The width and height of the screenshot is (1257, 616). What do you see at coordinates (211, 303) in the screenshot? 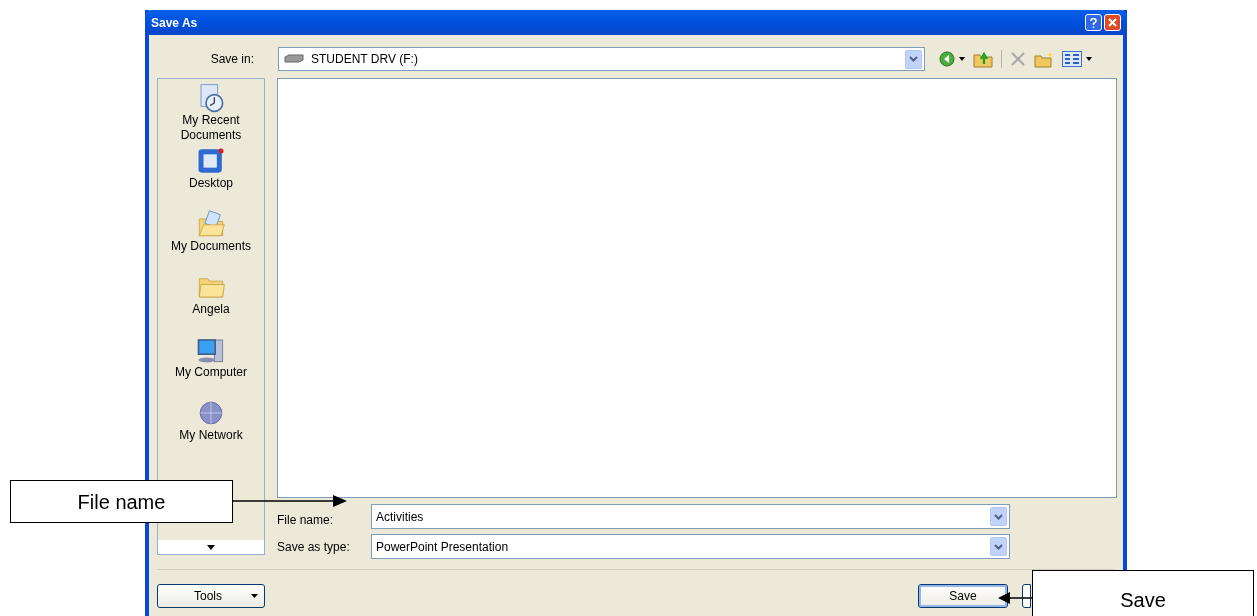
I see `place-item: Angela` at bounding box center [211, 303].